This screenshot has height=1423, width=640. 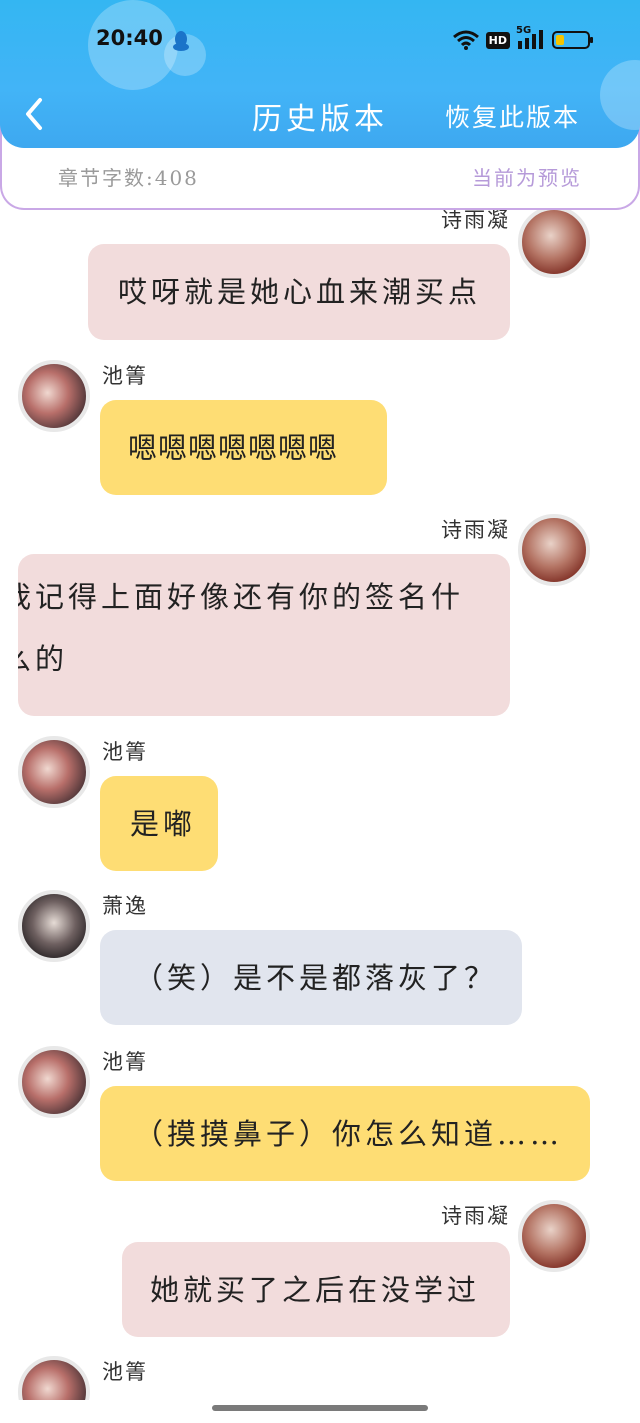 What do you see at coordinates (299, 292) in the screenshot?
I see `message-bubble: 哎呀就是她心血来潮买点` at bounding box center [299, 292].